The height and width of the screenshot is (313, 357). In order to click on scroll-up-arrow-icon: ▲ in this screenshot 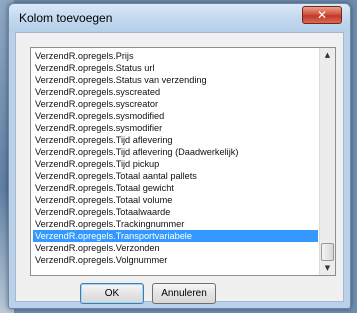, I will do `click(327, 55)`.